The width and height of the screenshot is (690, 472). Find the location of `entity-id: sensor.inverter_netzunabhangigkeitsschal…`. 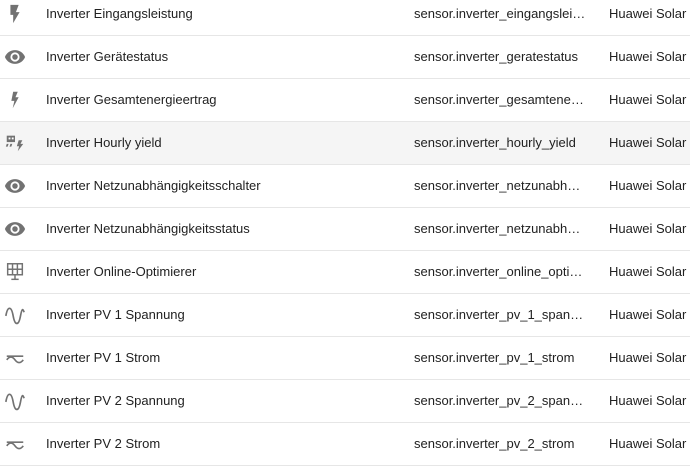

entity-id: sensor.inverter_netzunabhangigkeitsschal… is located at coordinates (500, 185).